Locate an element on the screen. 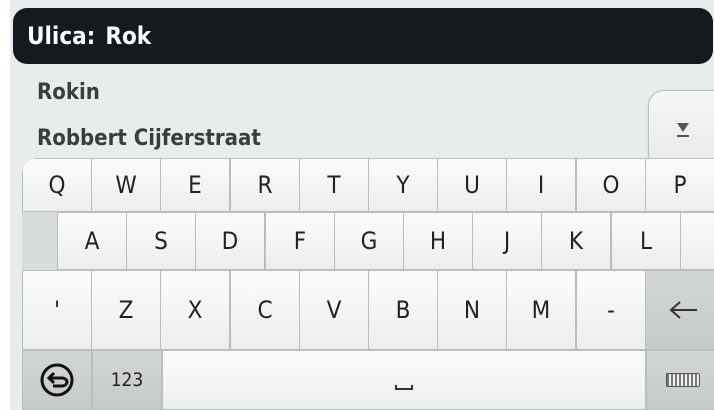 The height and width of the screenshot is (410, 714). backspace-icon is located at coordinates (683, 310).